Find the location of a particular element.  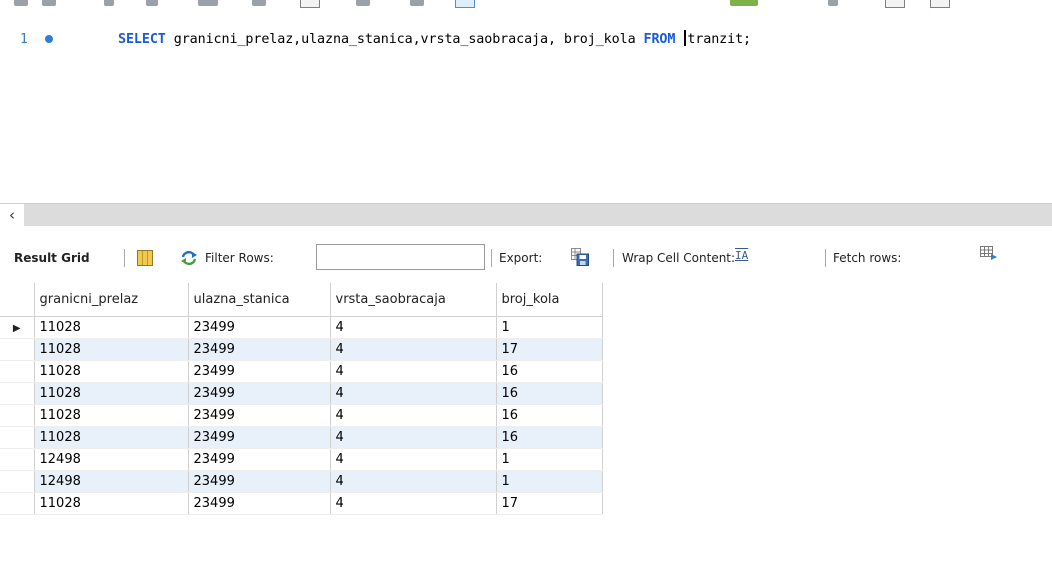

scroll-left-icon: ‹ is located at coordinates (12, 215).